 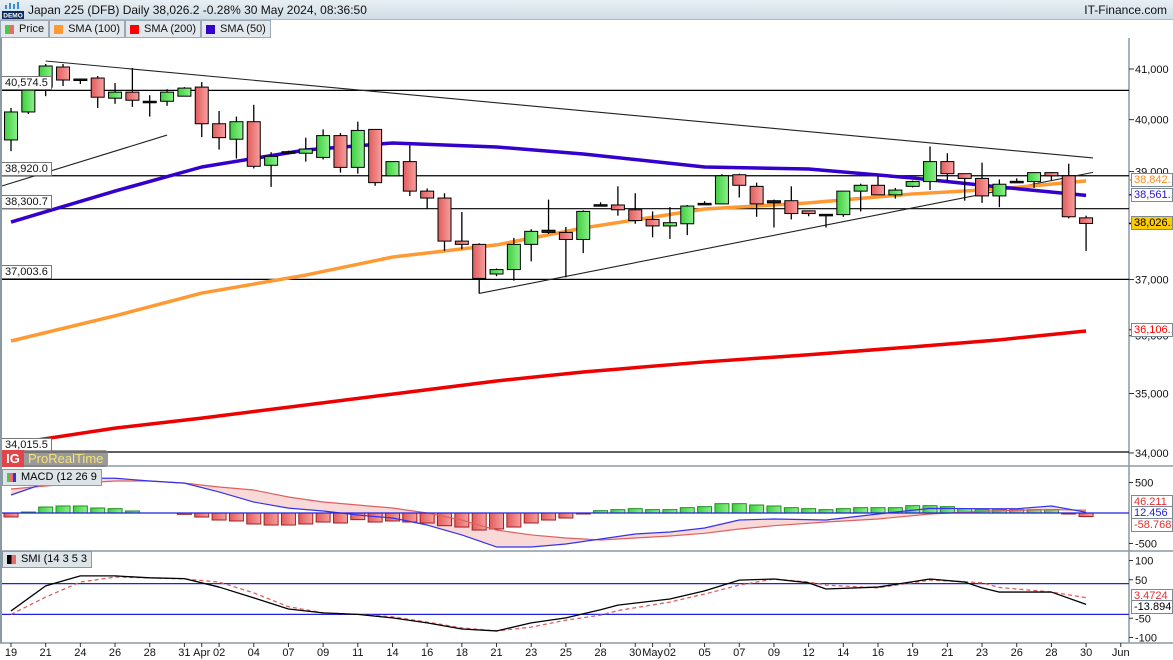 I want to click on x-tick-label: 02, so click(x=670, y=653).